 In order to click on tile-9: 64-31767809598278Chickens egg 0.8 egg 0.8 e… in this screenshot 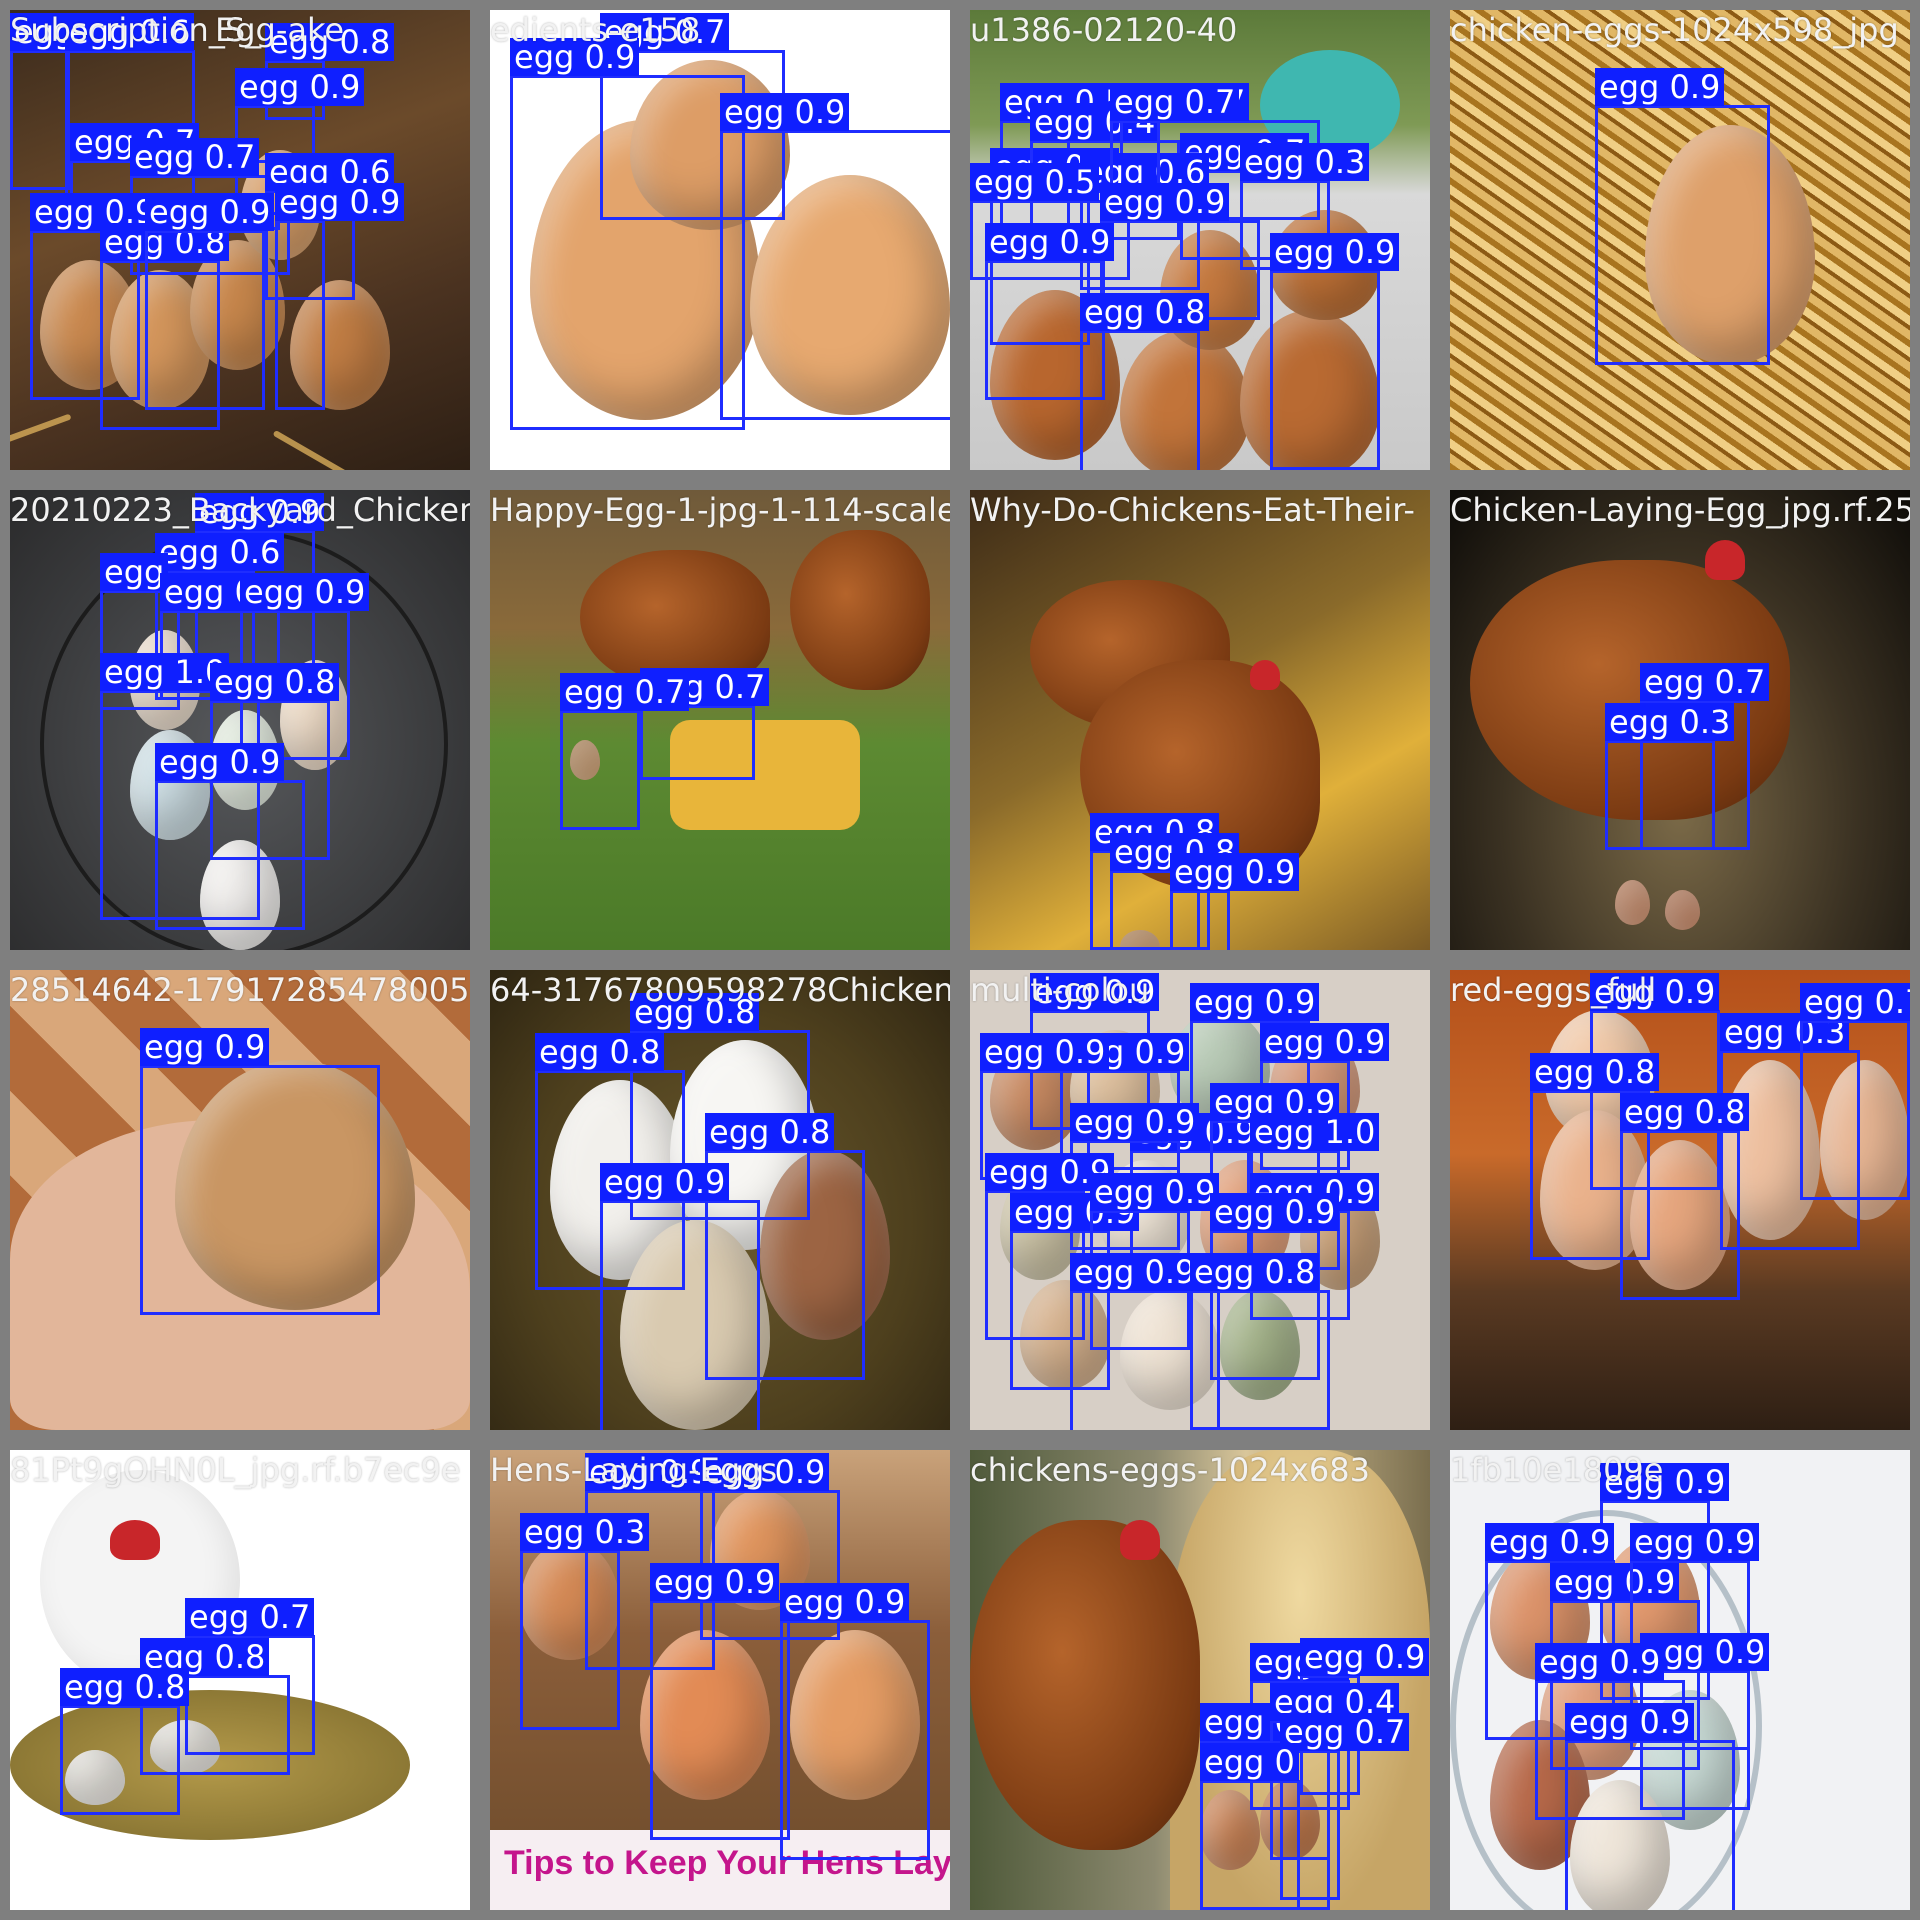, I will do `click(720, 1200)`.